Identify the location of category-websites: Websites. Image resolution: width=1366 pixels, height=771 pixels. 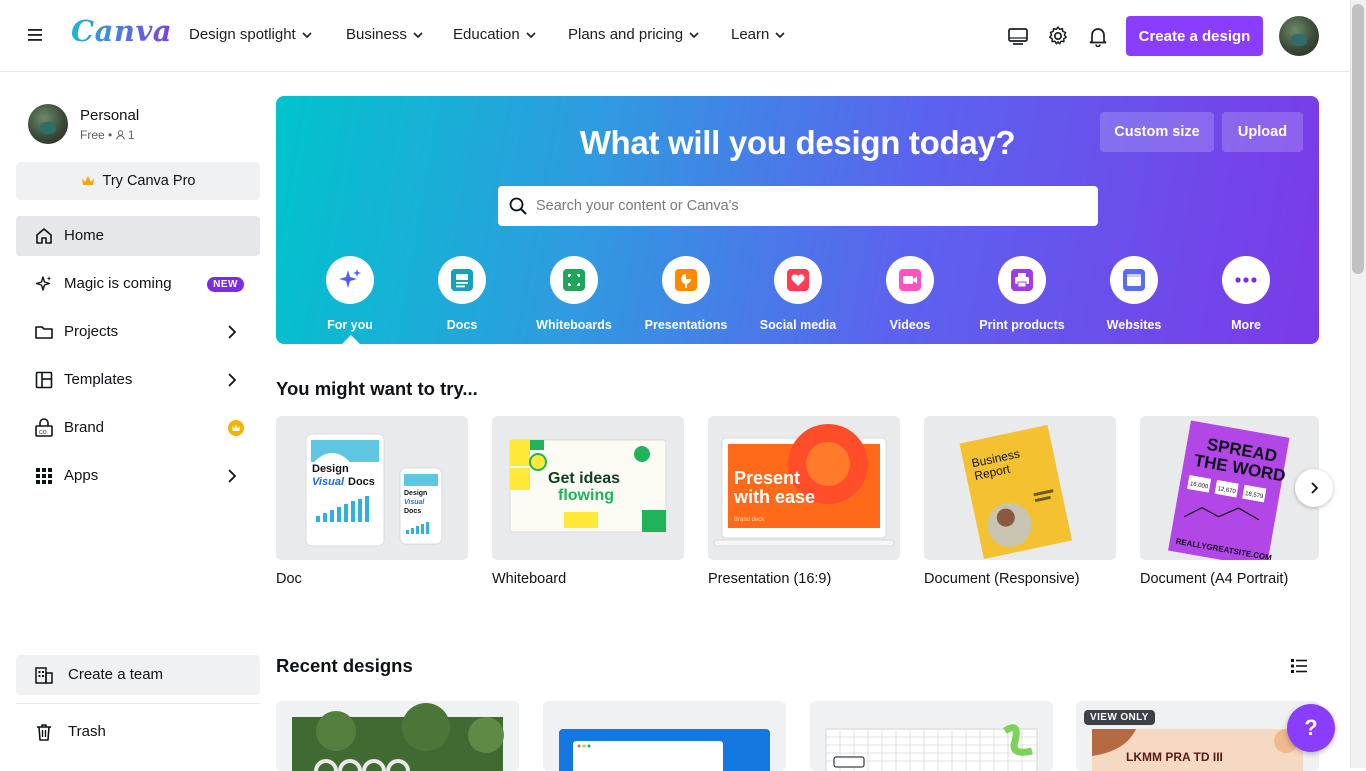
(1134, 294).